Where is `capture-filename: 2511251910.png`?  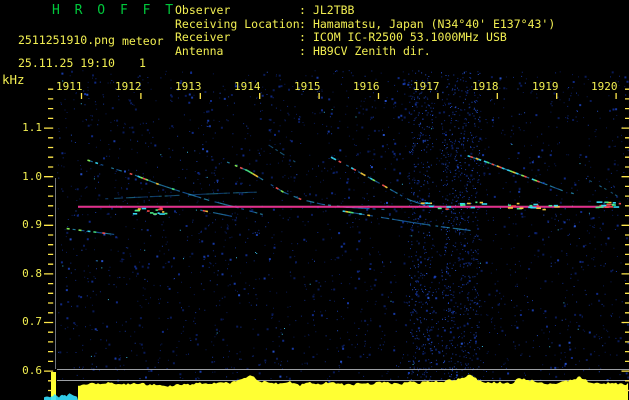
capture-filename: 2511251910.png is located at coordinates (66, 40).